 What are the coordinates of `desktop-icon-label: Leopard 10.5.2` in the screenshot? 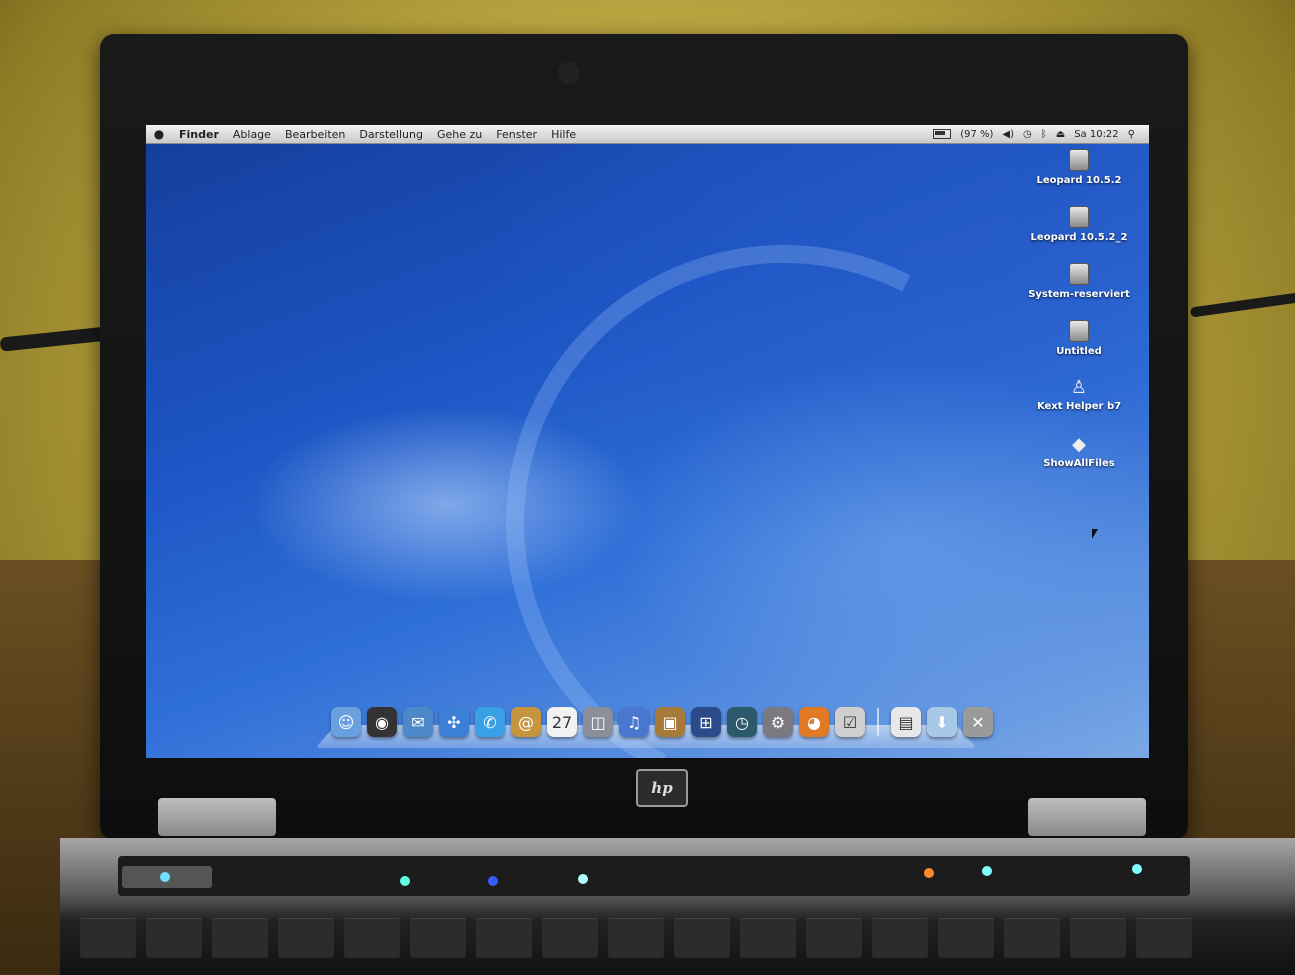 It's located at (1079, 180).